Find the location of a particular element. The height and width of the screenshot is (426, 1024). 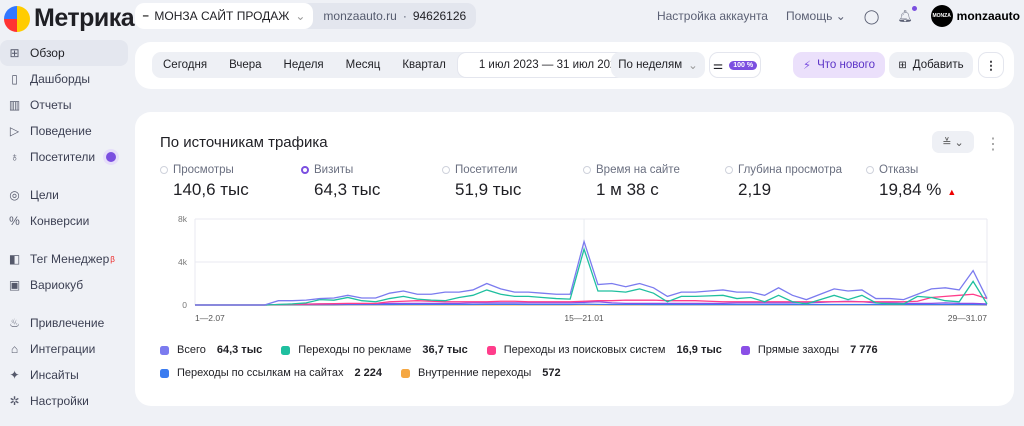

grid-icon: ⊞ is located at coordinates (14, 53).